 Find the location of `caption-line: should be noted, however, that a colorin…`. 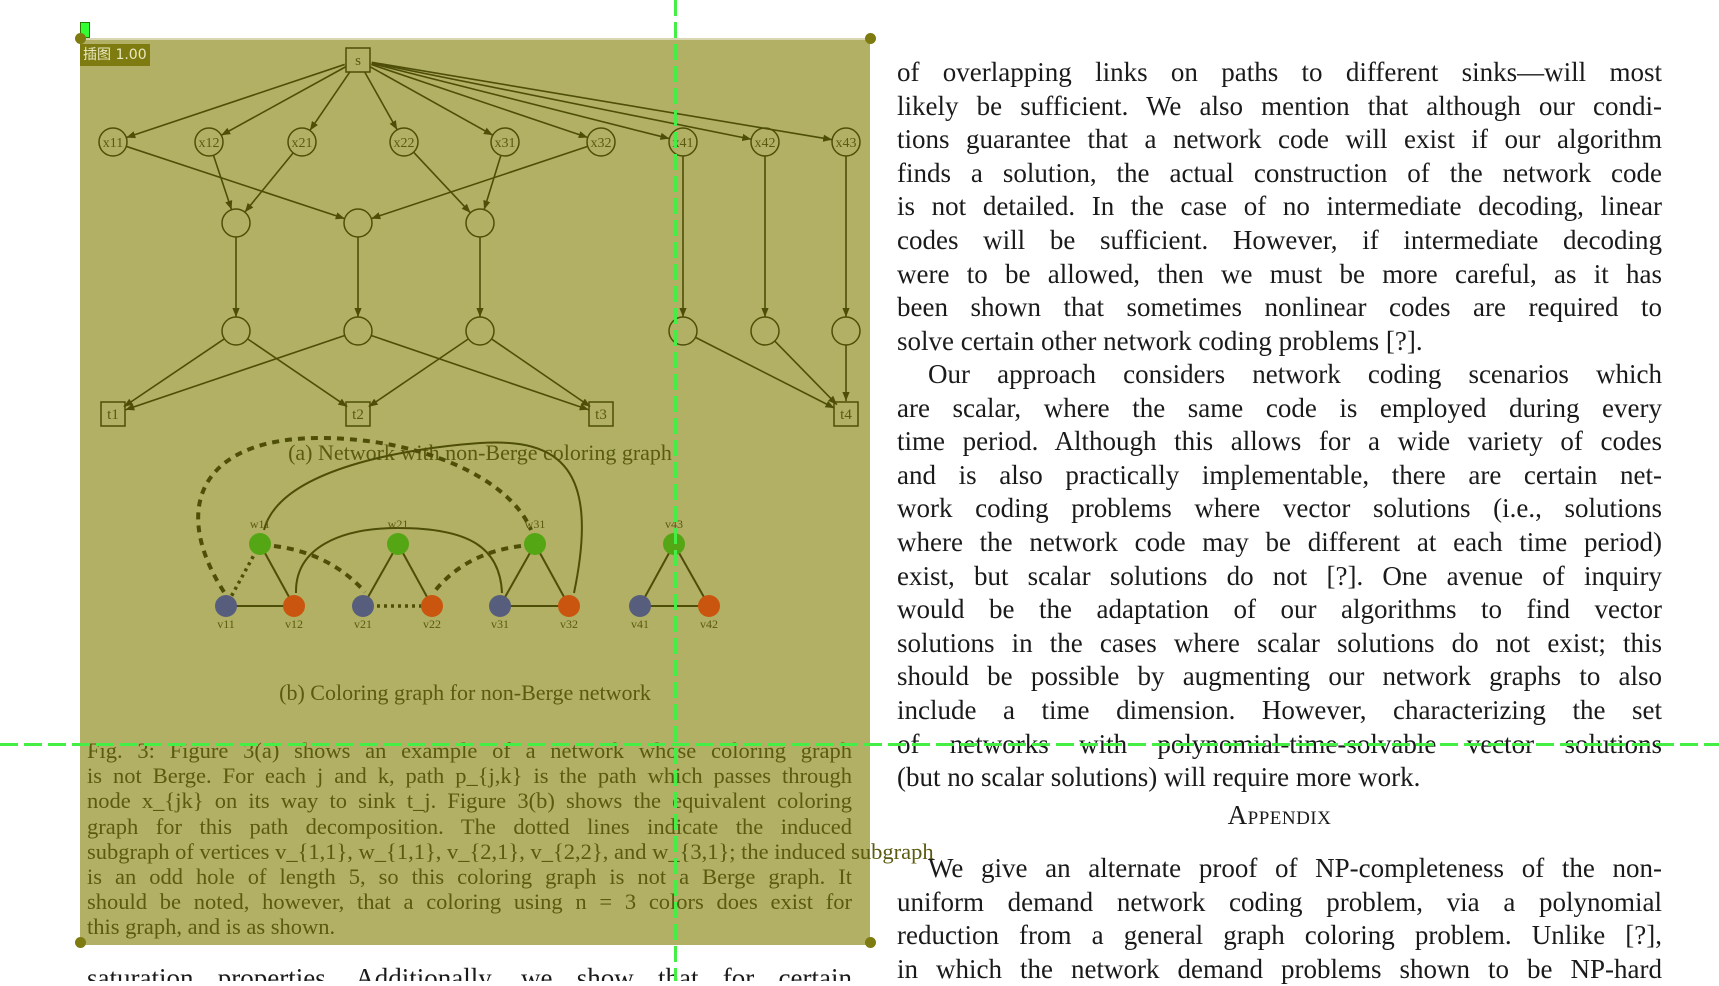

caption-line: should be noted, however, that a colorin… is located at coordinates (469, 902).